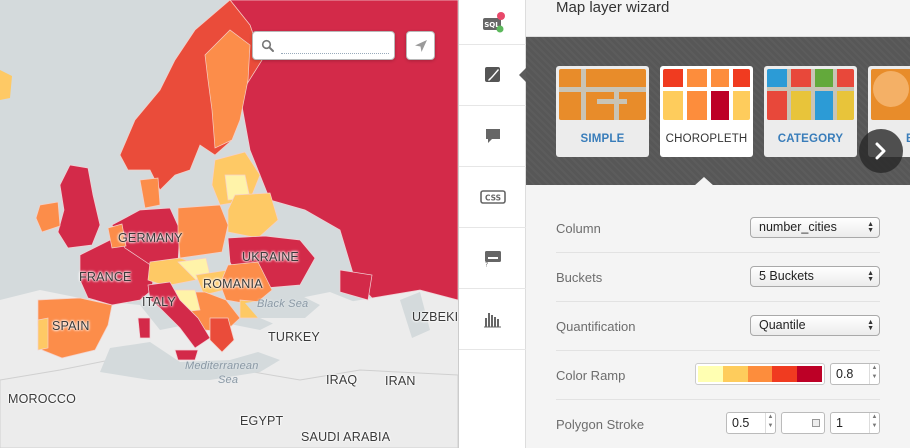  I want to click on stroke-width-input: 0.5 ▲ ▼, so click(751, 423).